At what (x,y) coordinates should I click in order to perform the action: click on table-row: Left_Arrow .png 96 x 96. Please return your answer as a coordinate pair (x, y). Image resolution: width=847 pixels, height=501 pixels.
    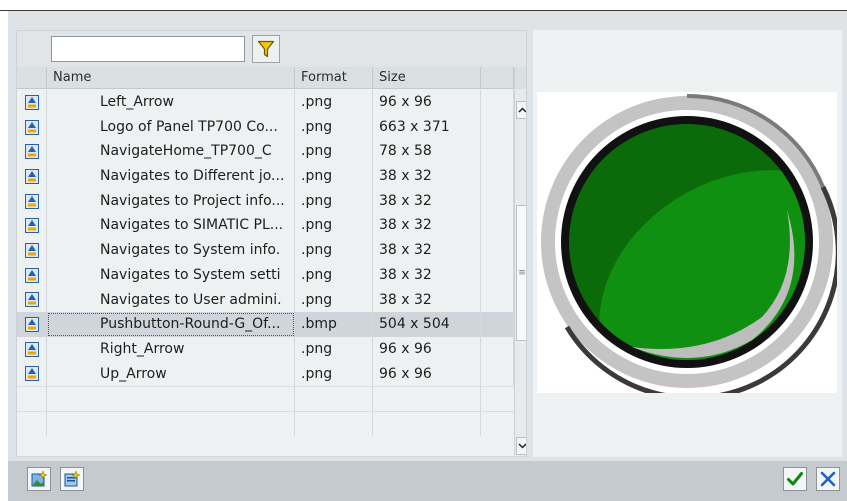
    Looking at the image, I should click on (265, 102).